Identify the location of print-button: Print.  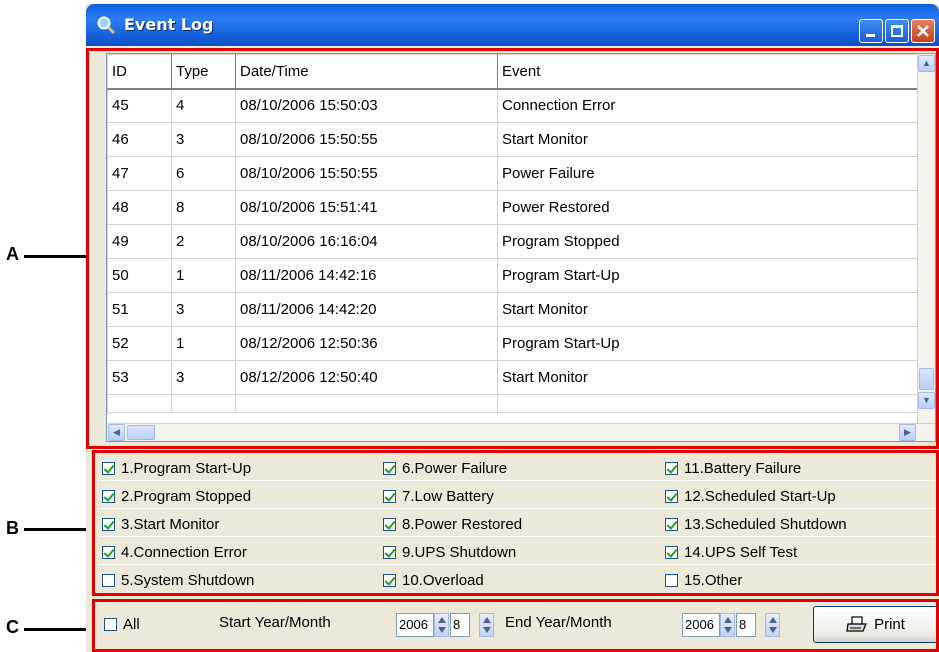
(875, 624).